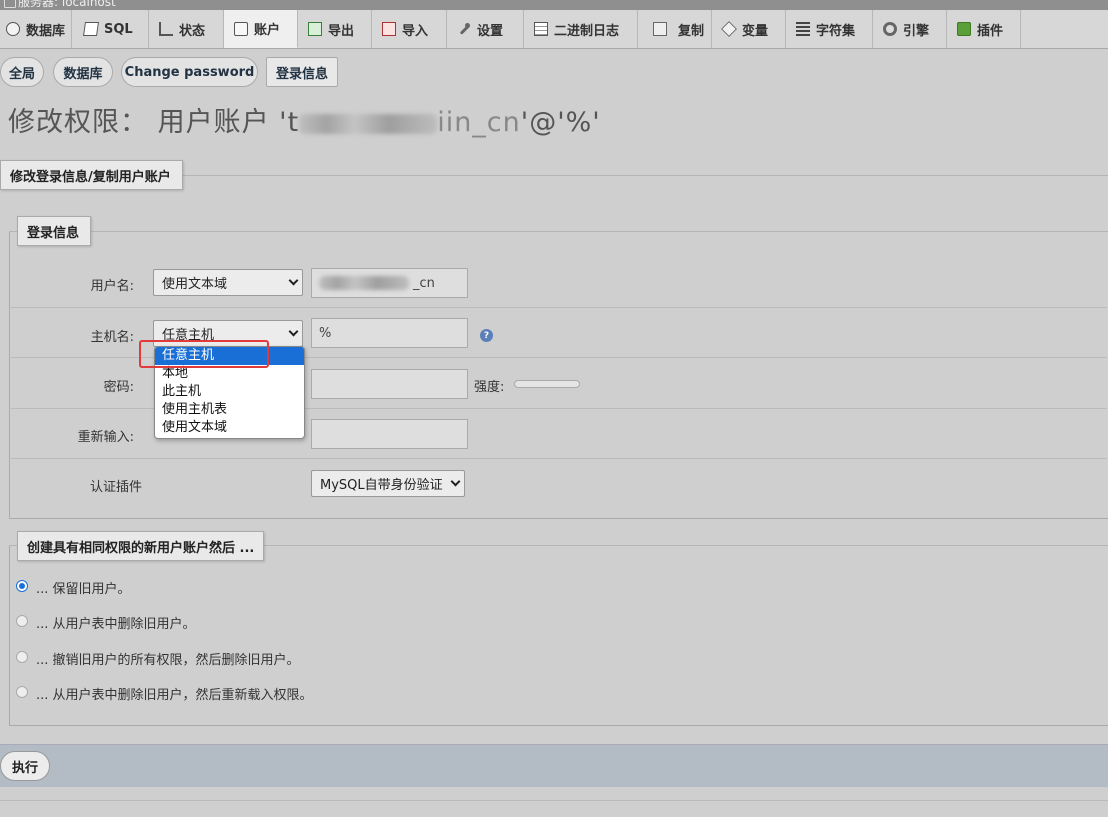 The image size is (1108, 817). What do you see at coordinates (554, 765) in the screenshot?
I see `form-footer` at bounding box center [554, 765].